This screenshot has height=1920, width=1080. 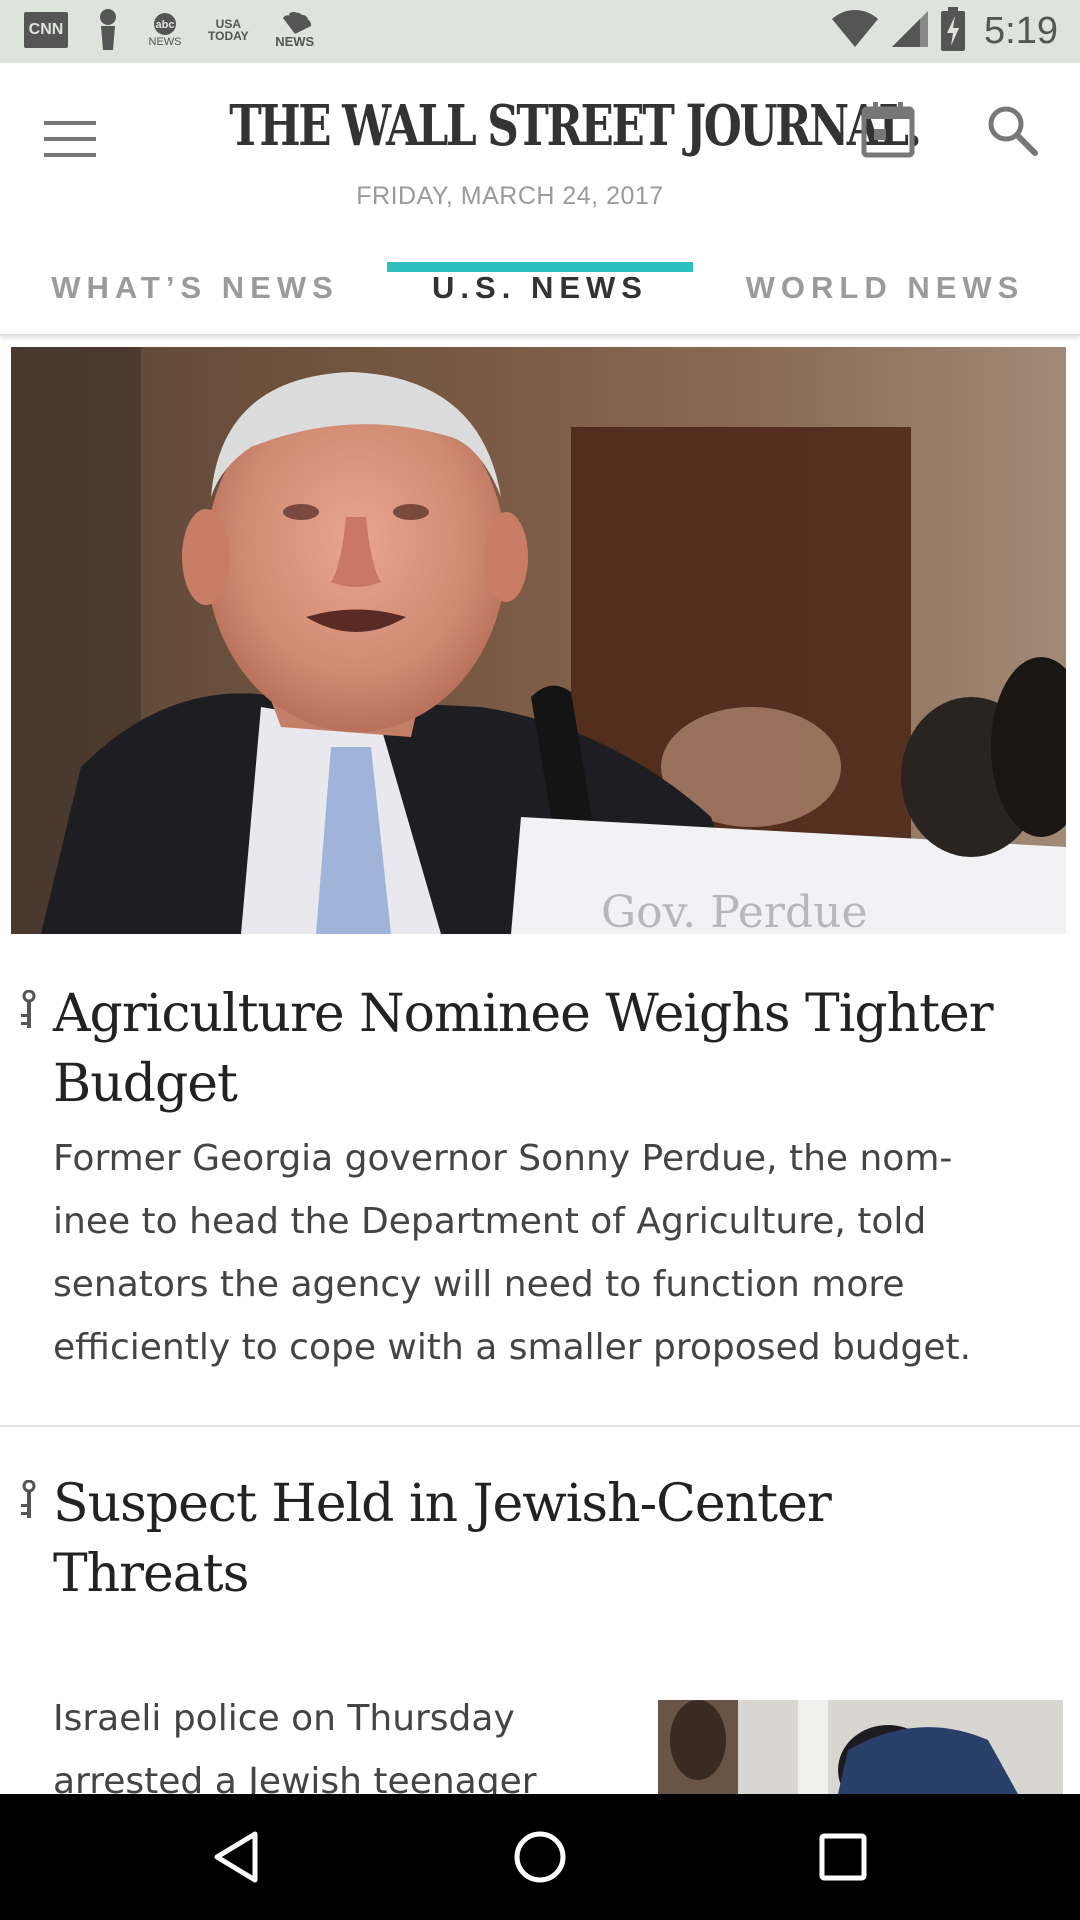 What do you see at coordinates (553, 1539) in the screenshot?
I see `article-title: Suspect Held in Jewish-Center Threats` at bounding box center [553, 1539].